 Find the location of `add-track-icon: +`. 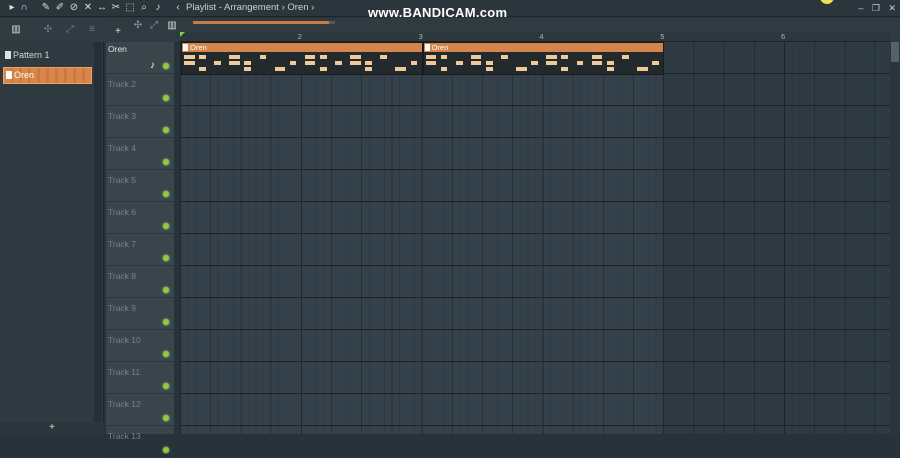

add-track-icon: + is located at coordinates (118, 32).